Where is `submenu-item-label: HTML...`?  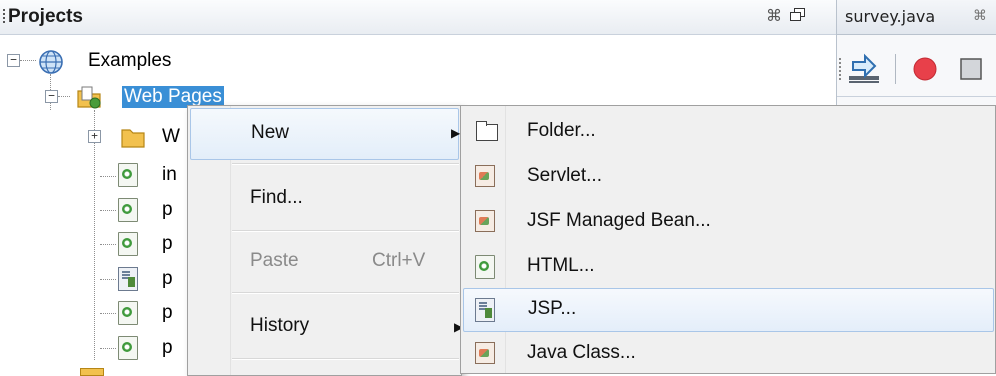 submenu-item-label: HTML... is located at coordinates (561, 265).